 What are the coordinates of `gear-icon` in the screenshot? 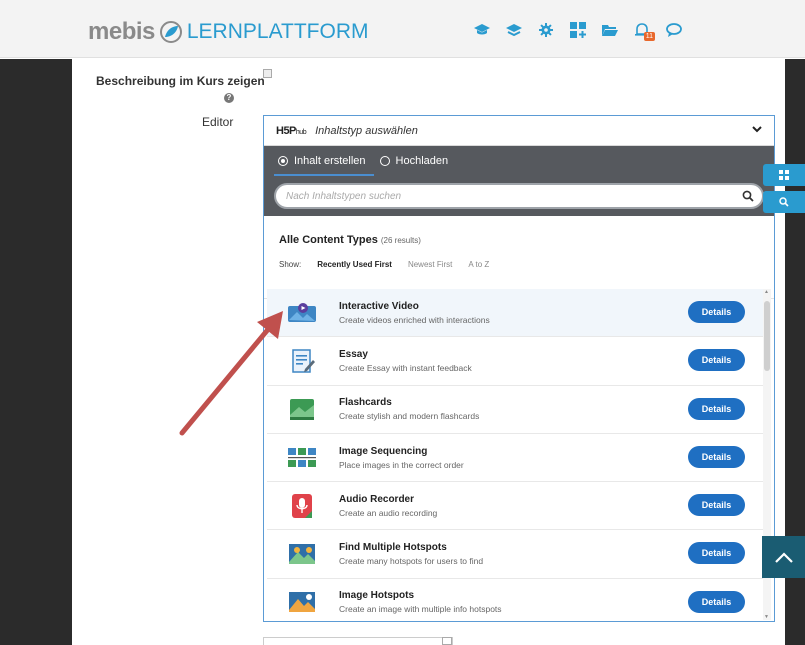 It's located at (545, 30).